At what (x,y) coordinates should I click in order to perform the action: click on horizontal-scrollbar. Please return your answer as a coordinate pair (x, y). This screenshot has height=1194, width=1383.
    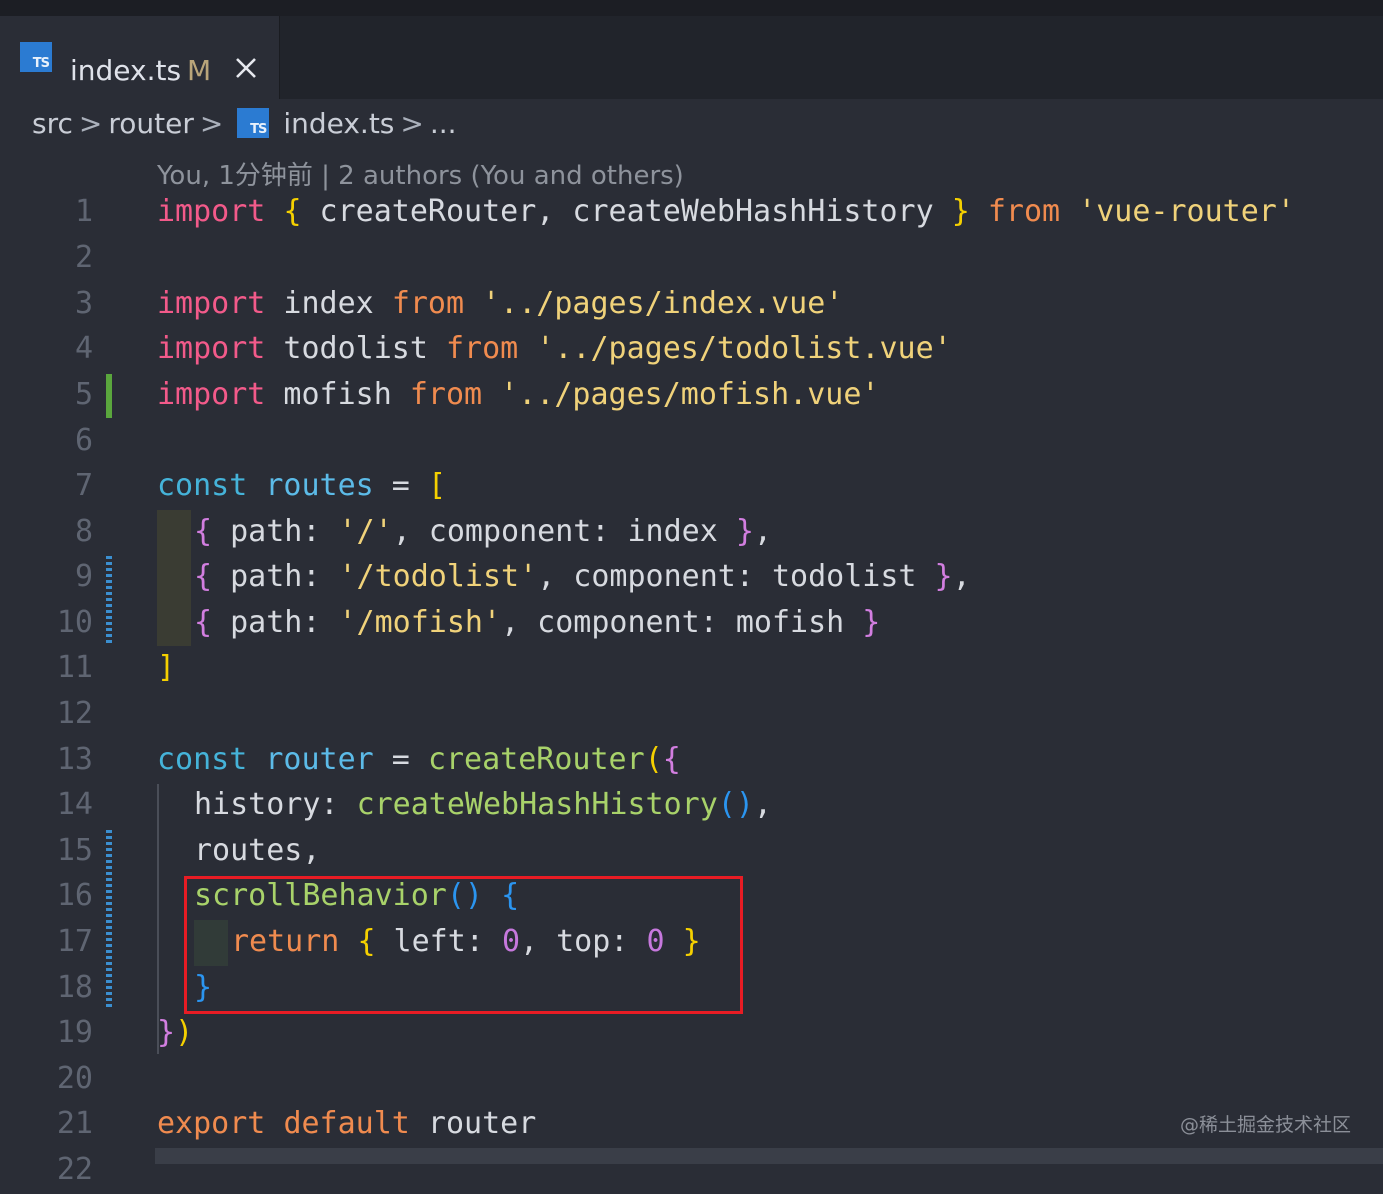
    Looking at the image, I should click on (769, 1156).